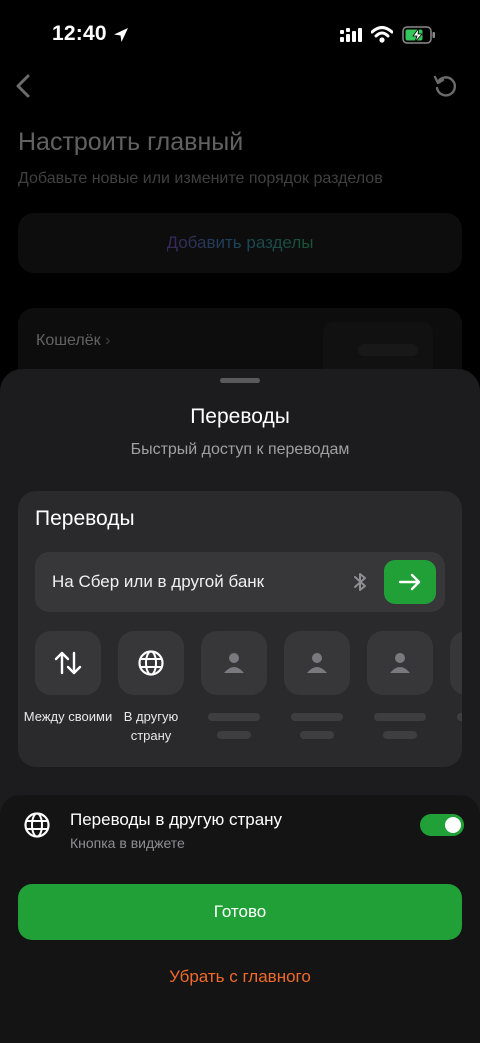 Image resolution: width=480 pixels, height=1043 pixels. I want to click on quick-item-label: Между своими, so click(68, 716).